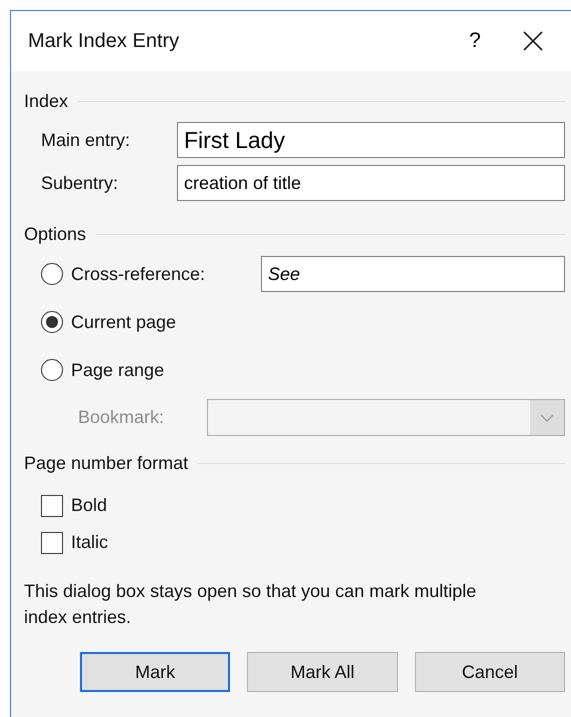  Describe the element at coordinates (533, 41) in the screenshot. I see `close-icon` at that location.